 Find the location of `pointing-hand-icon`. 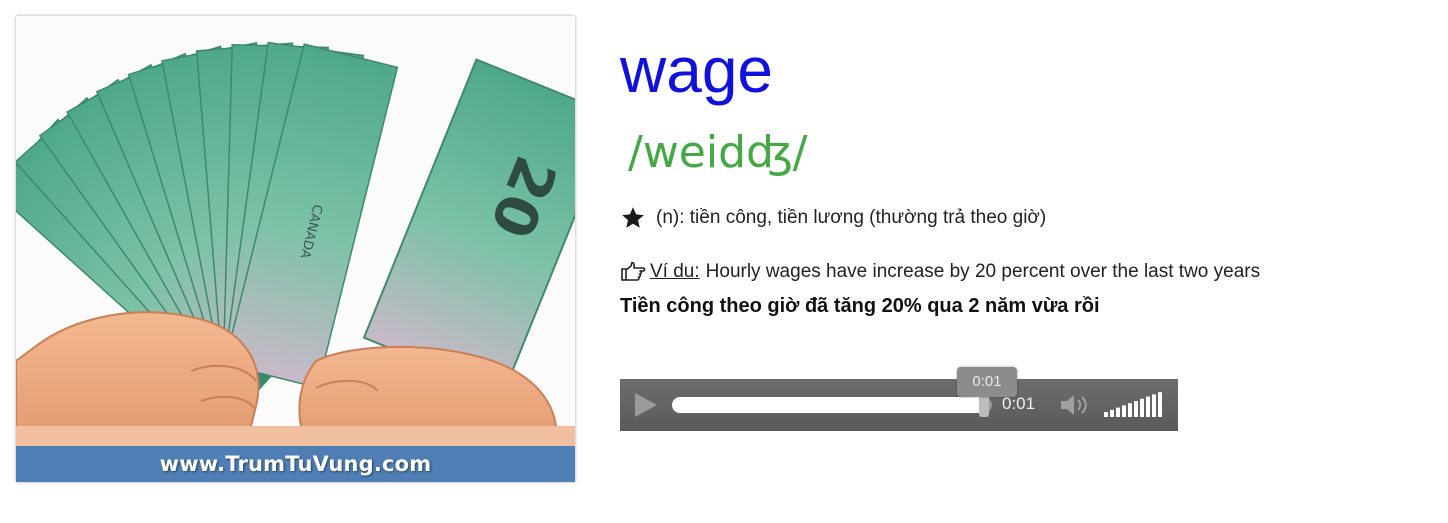

pointing-hand-icon is located at coordinates (633, 271).